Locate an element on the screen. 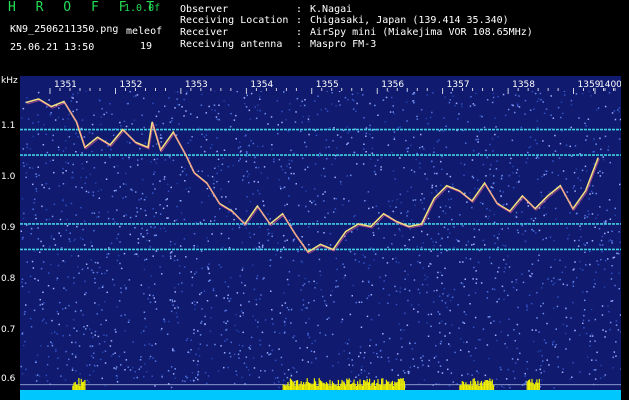  y-unit-label: kHz is located at coordinates (9, 81).